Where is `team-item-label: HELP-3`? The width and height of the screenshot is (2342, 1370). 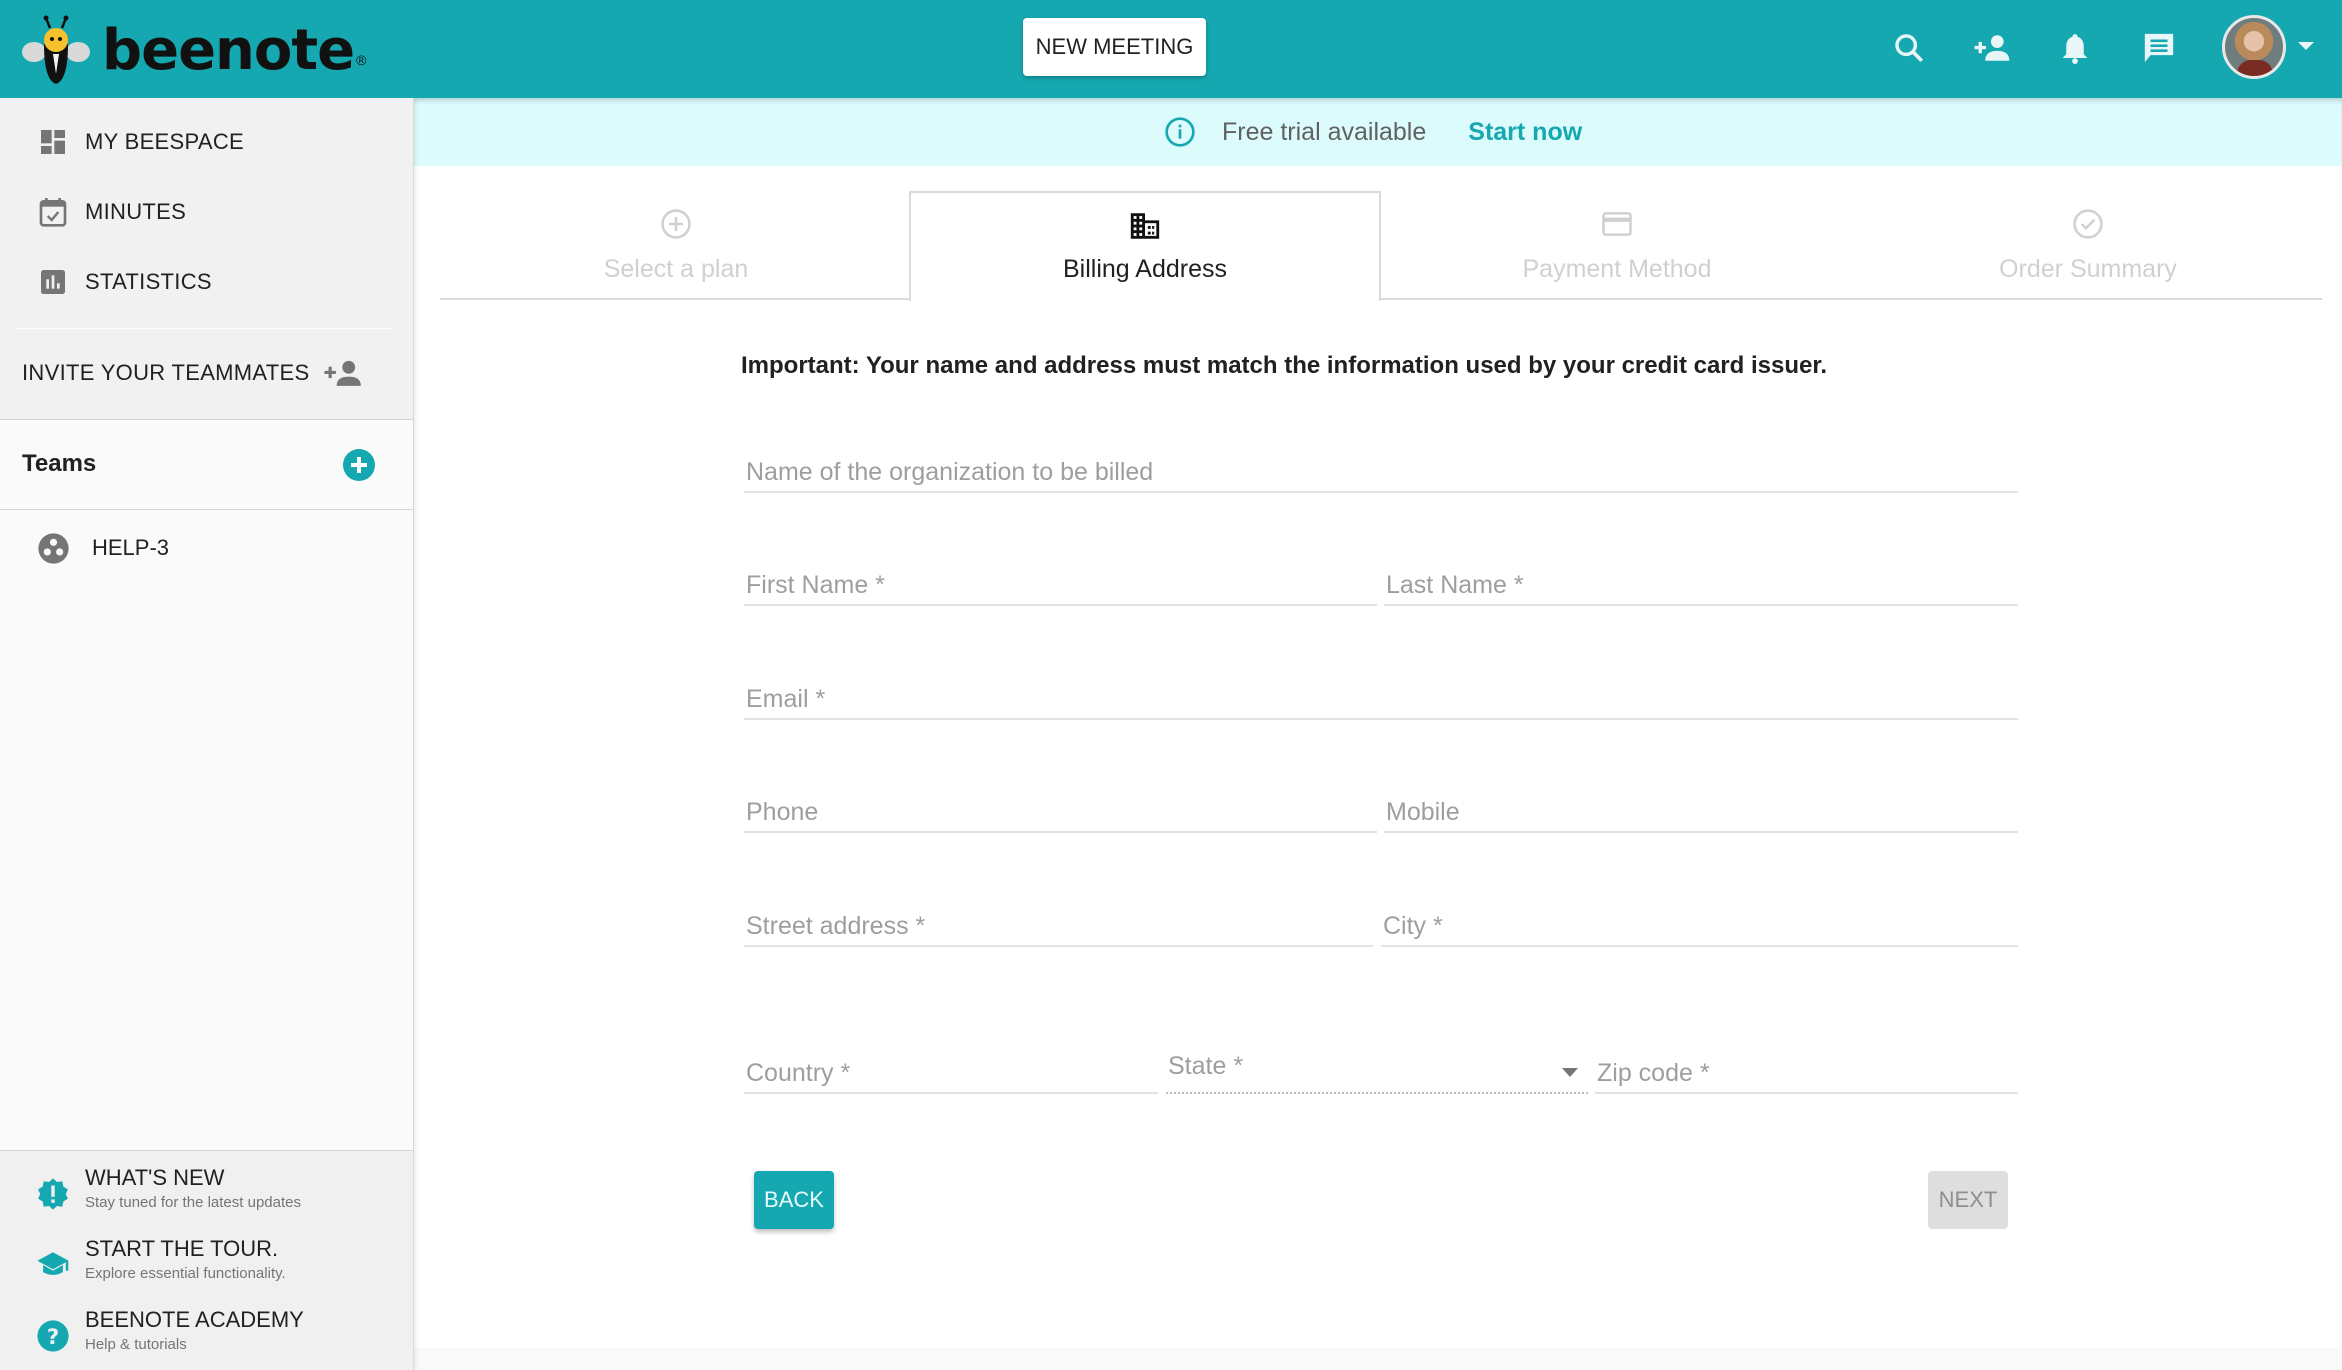 team-item-label: HELP-3 is located at coordinates (131, 547).